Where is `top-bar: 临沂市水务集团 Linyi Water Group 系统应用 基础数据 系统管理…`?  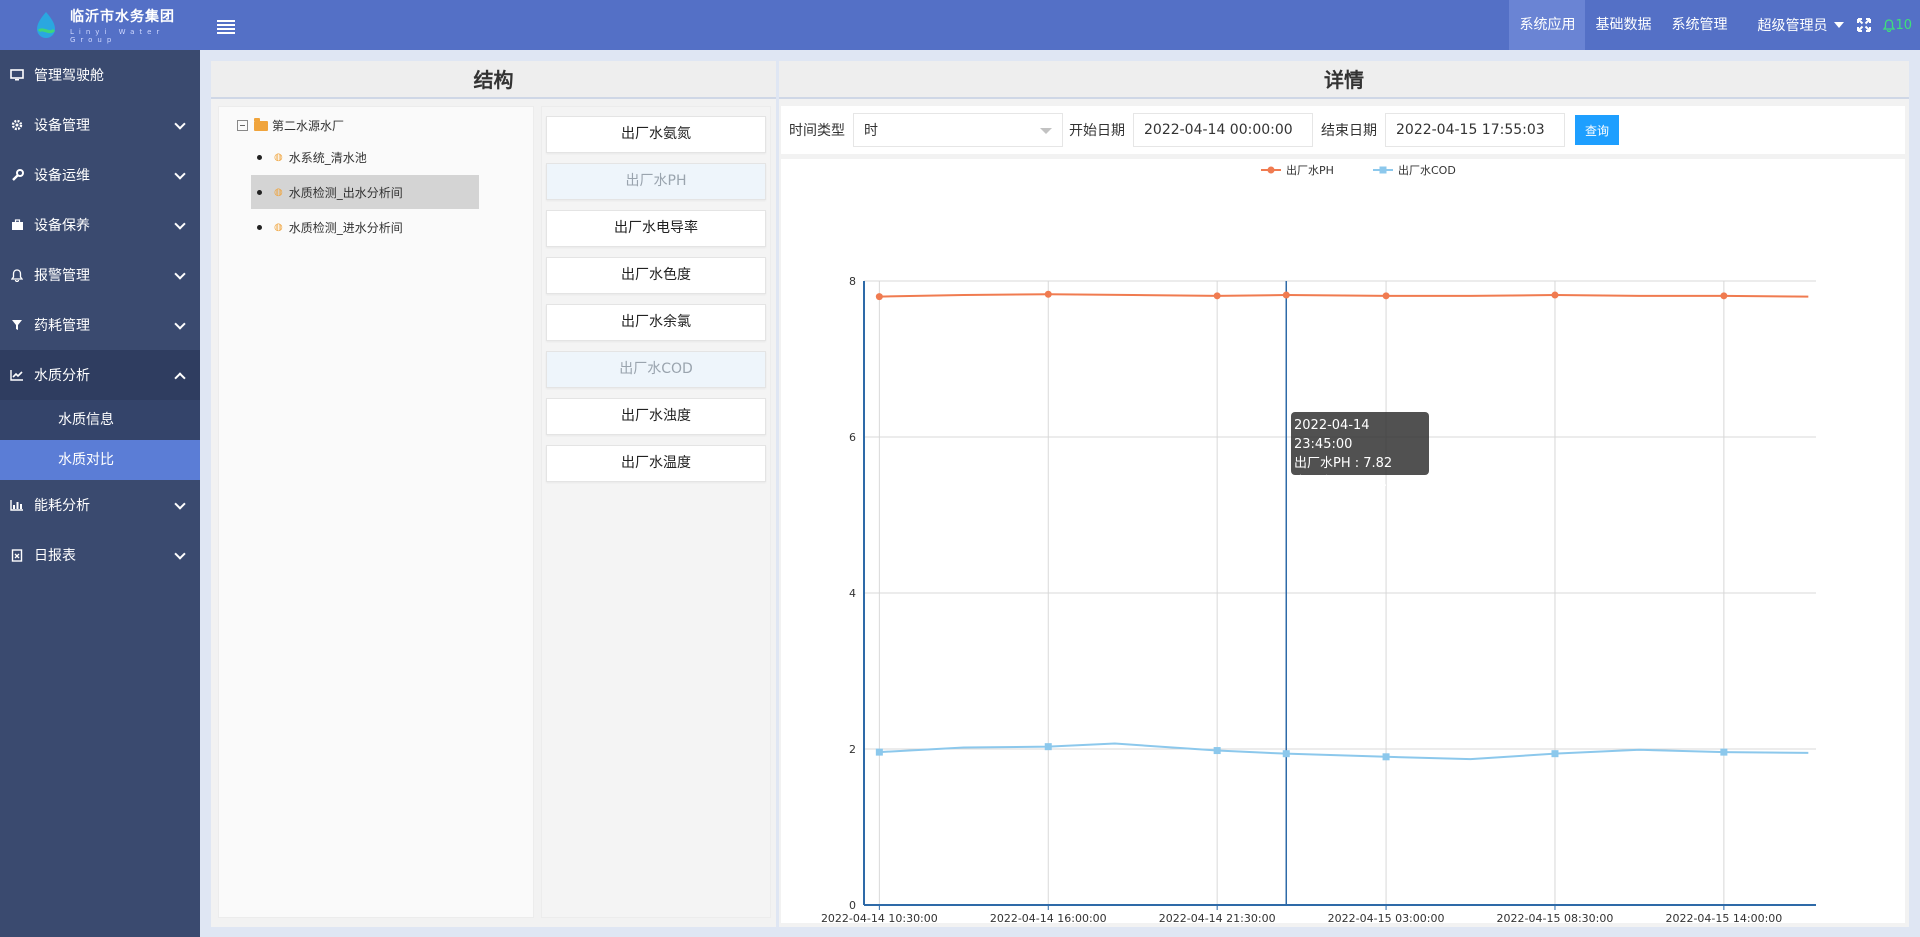
top-bar: 临沂市水务集团 Linyi Water Group 系统应用 基础数据 系统管理… is located at coordinates (960, 25).